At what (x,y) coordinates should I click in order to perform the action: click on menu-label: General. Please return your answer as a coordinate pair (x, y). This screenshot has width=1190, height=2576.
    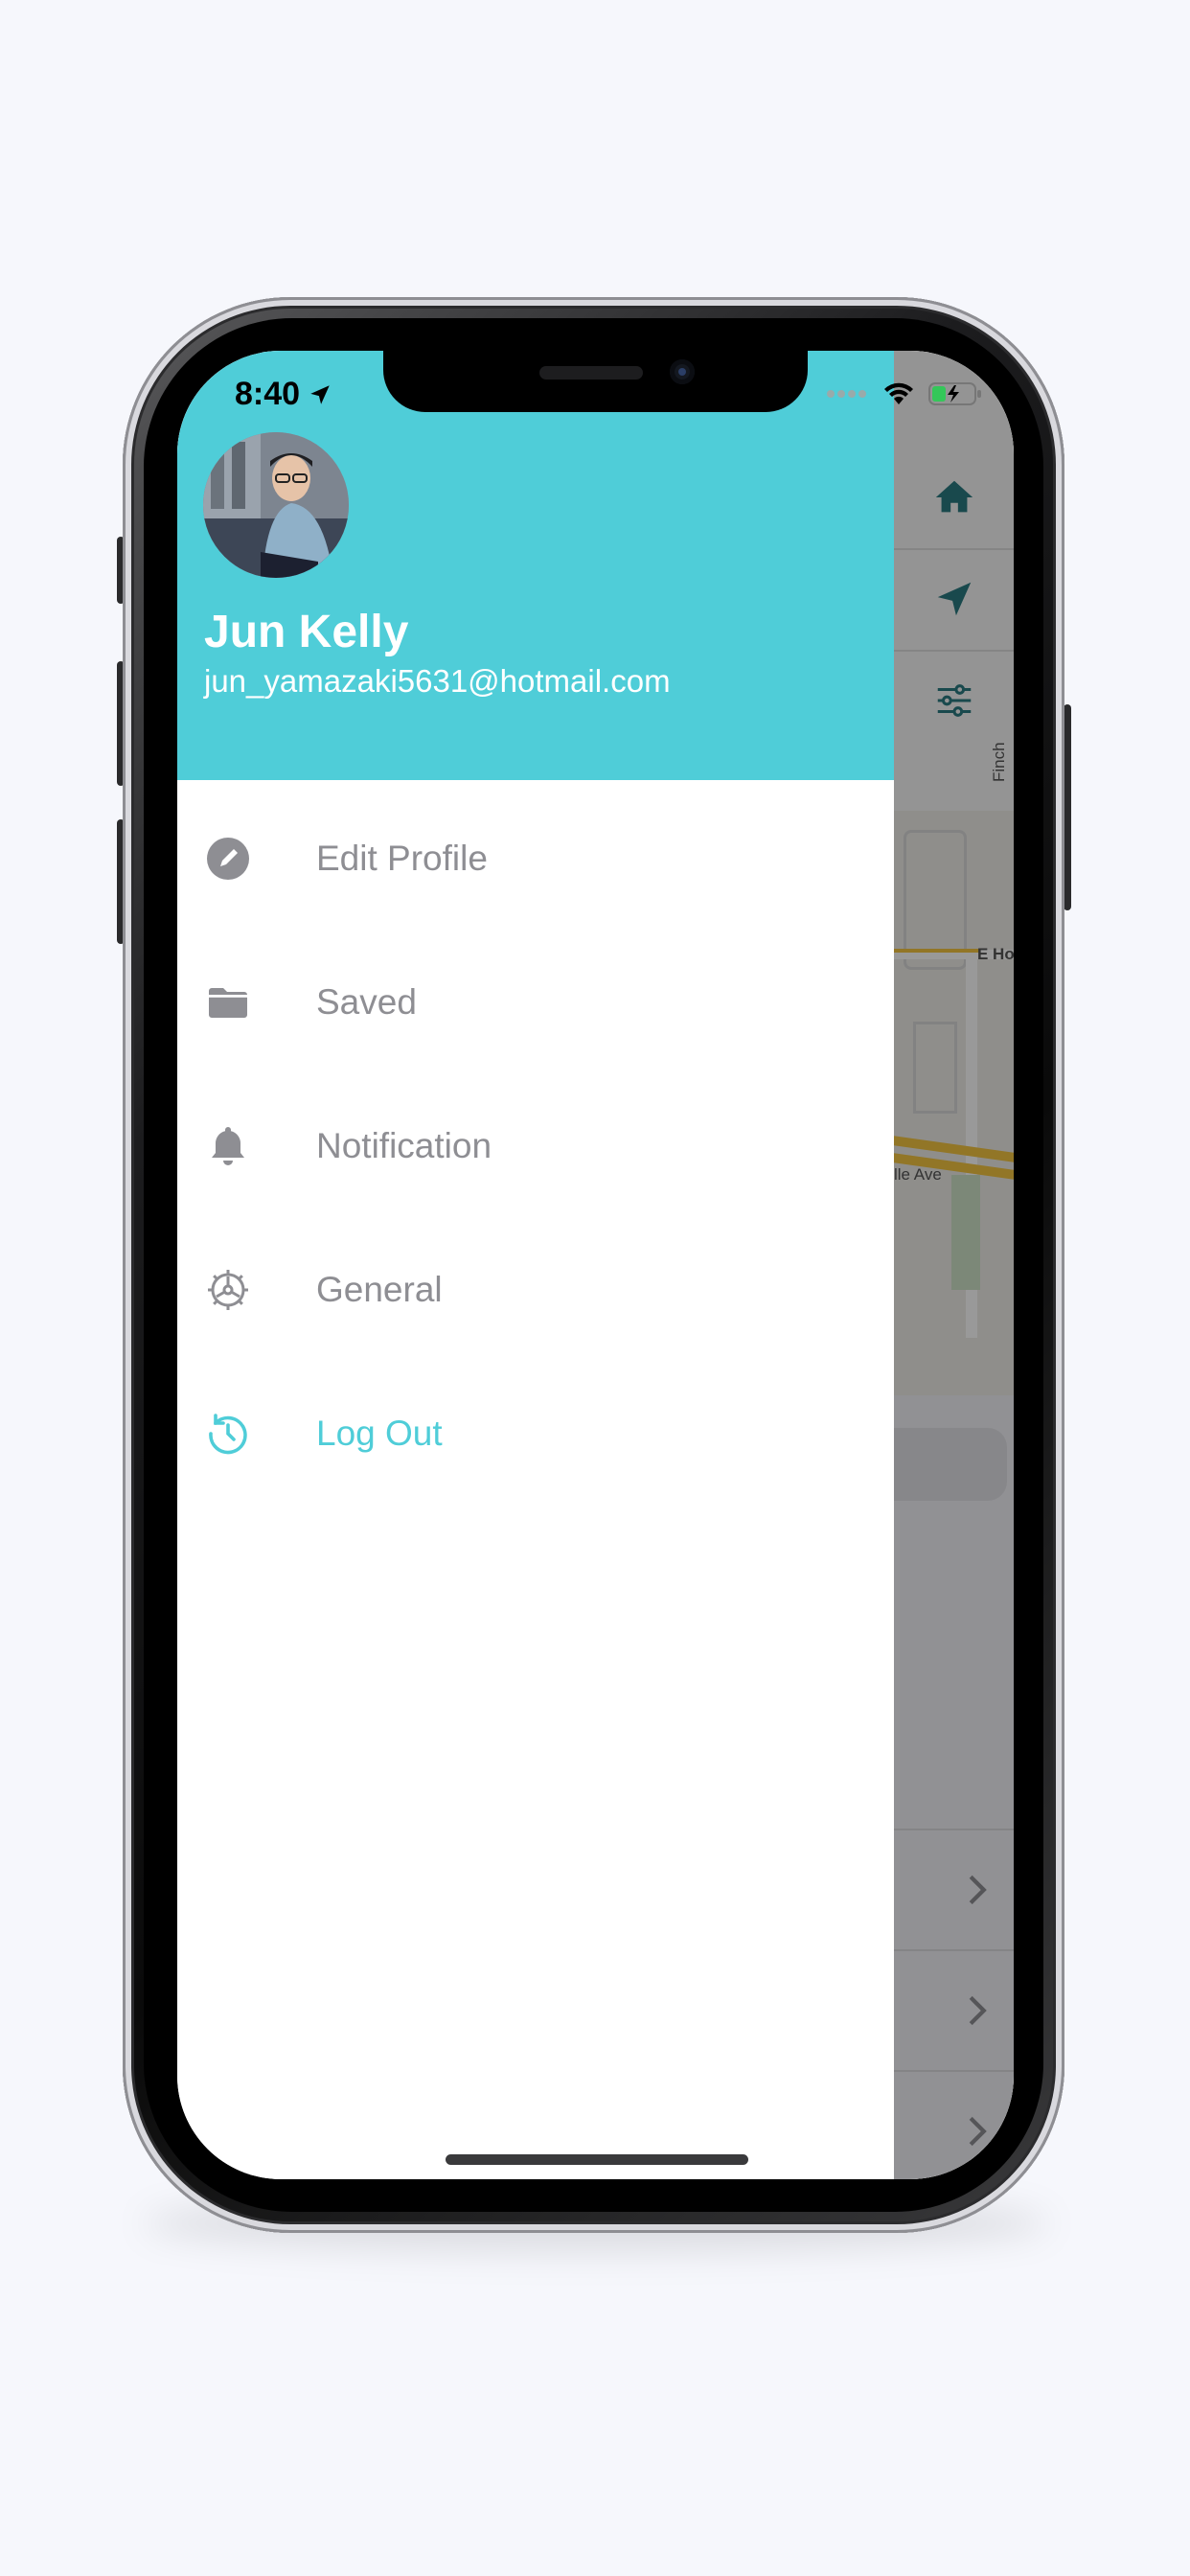
    Looking at the image, I should click on (380, 1289).